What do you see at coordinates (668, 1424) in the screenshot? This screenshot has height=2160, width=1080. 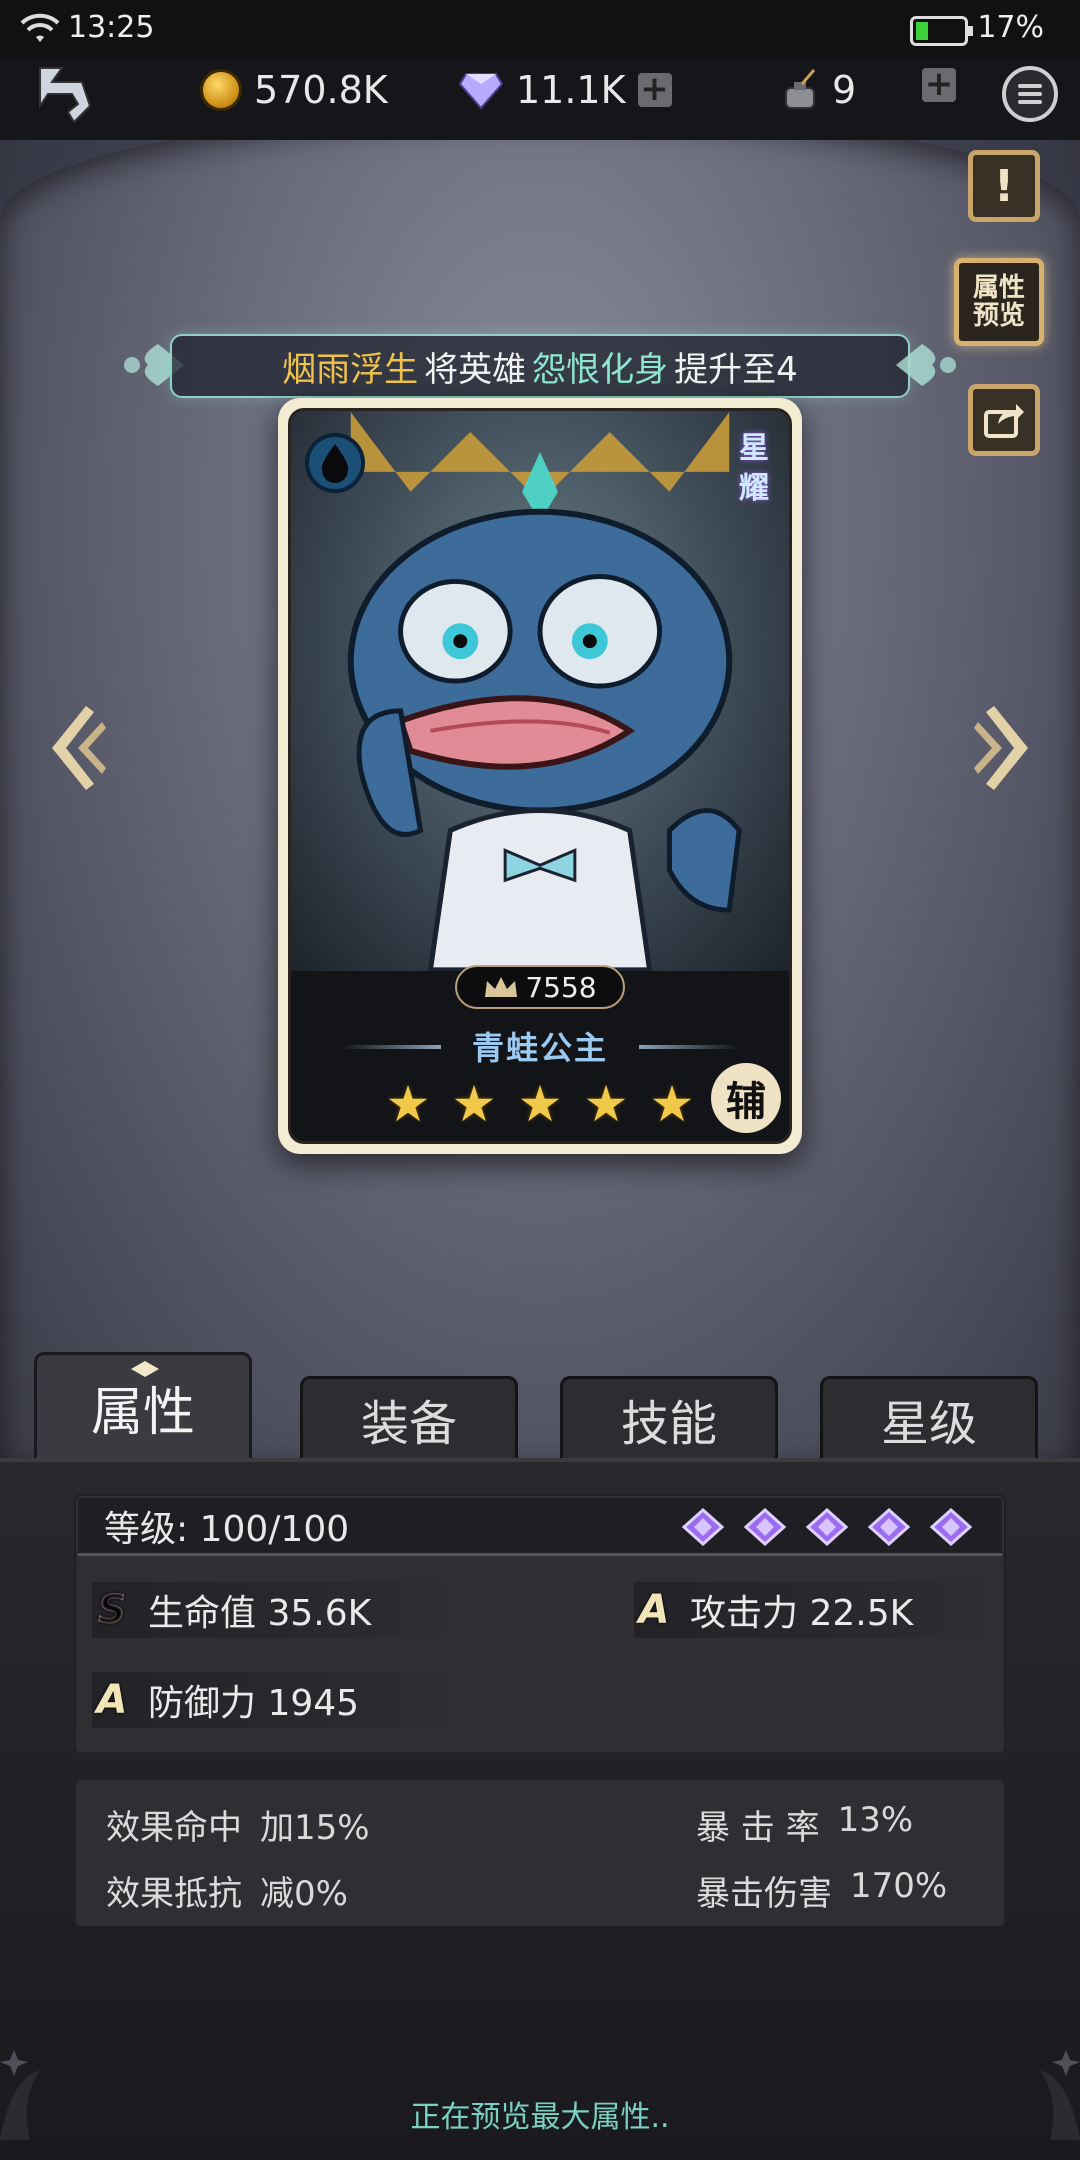 I see `tab-label: 技能` at bounding box center [668, 1424].